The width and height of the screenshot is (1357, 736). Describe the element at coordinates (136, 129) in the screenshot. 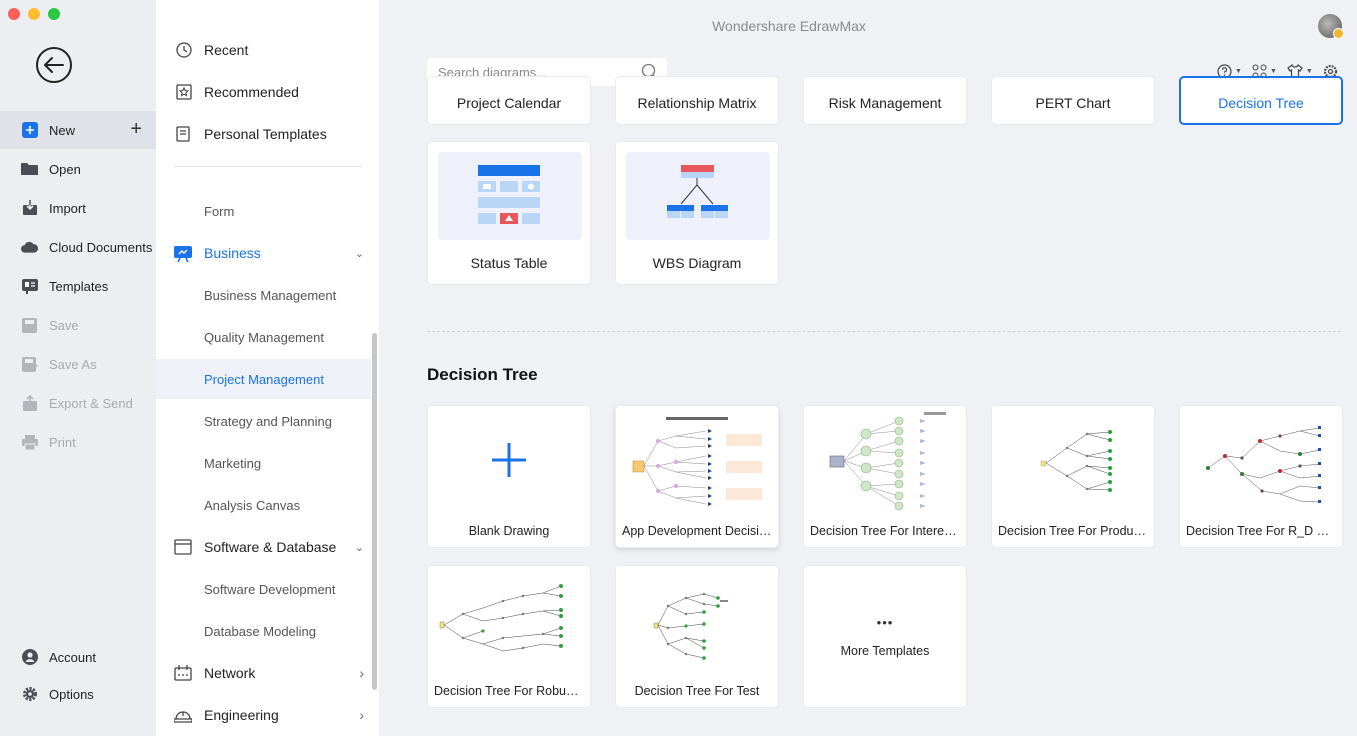

I see `add-icon: +` at that location.